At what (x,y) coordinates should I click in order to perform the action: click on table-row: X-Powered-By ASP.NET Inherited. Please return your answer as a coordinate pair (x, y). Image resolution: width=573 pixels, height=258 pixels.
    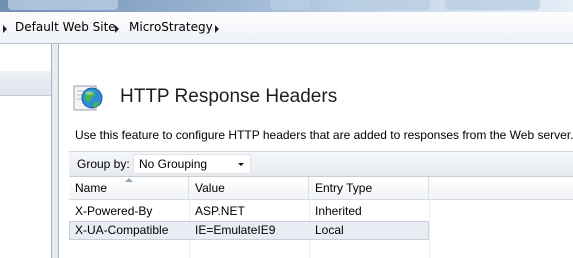
    Looking at the image, I should click on (249, 211).